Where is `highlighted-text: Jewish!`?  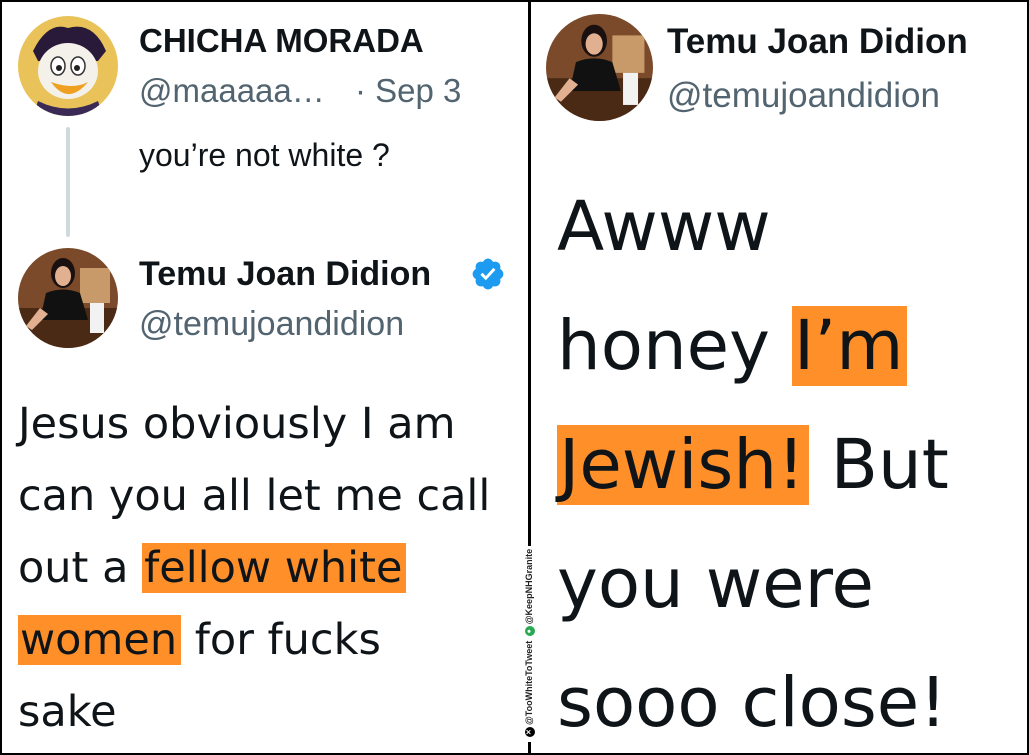
highlighted-text: Jewish! is located at coordinates (683, 465).